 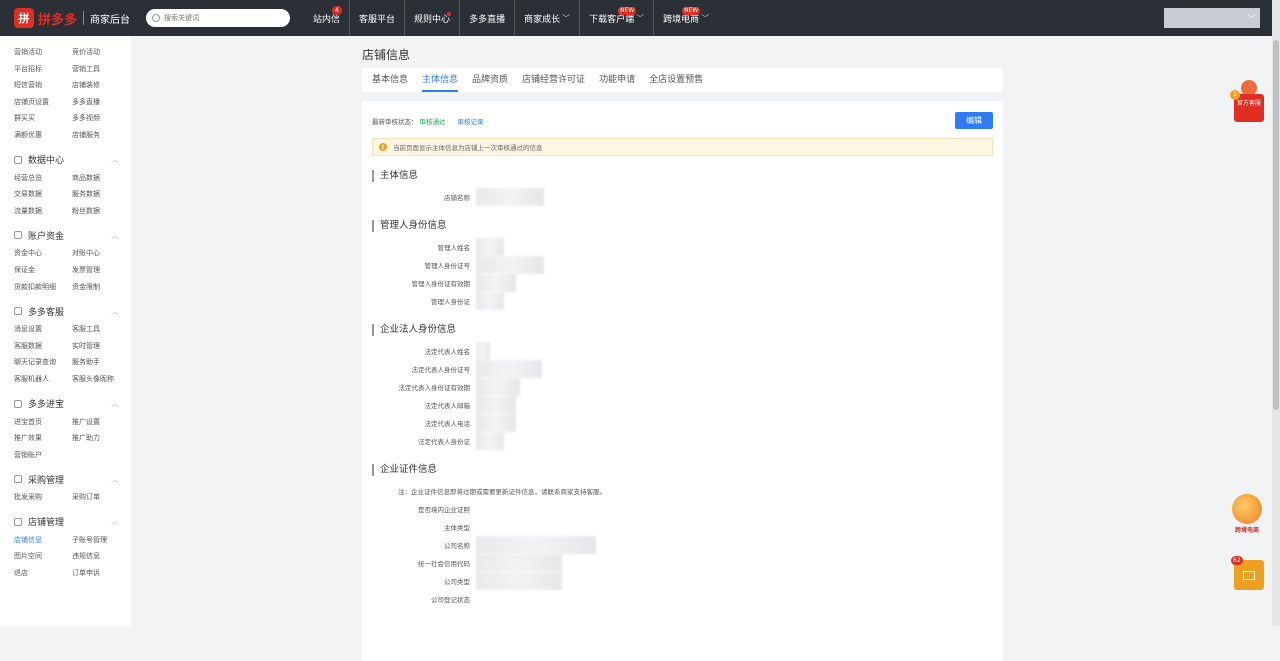 What do you see at coordinates (43, 556) in the screenshot?
I see `sidebar-item: 图片空间` at bounding box center [43, 556].